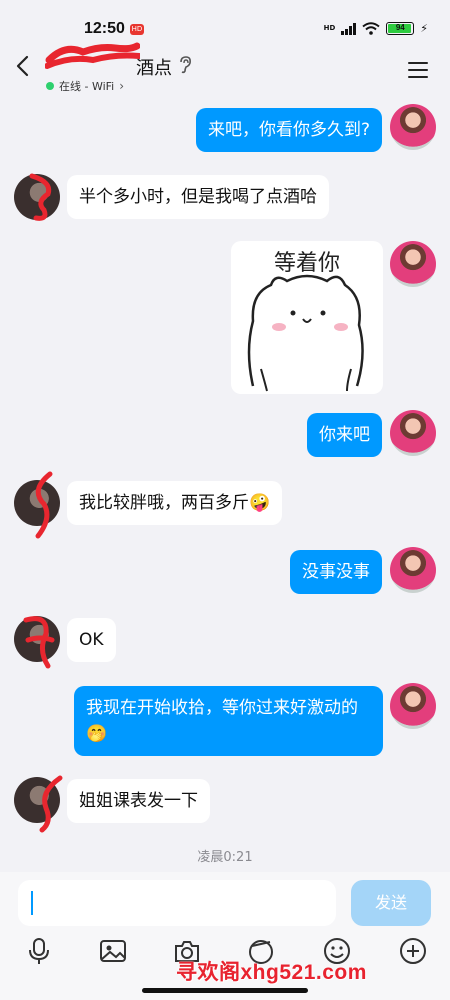  I want to click on wifi-icon, so click(371, 28).